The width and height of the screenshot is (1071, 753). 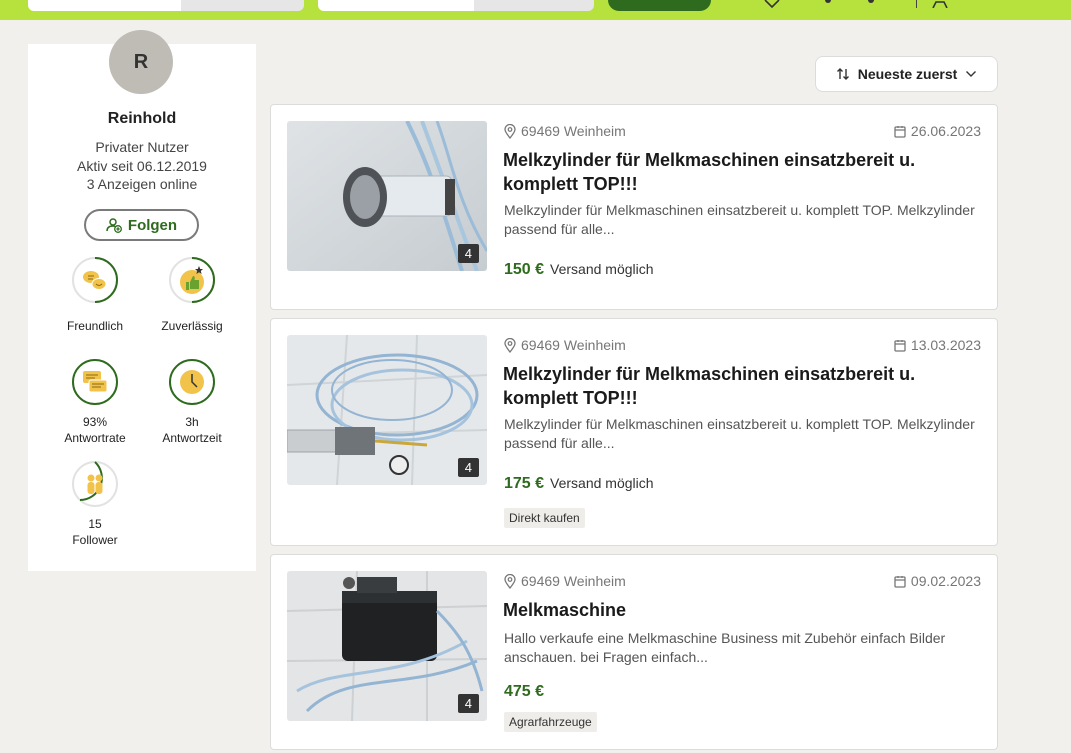 What do you see at coordinates (95, 438) in the screenshot?
I see `badge-label: Antwortrate` at bounding box center [95, 438].